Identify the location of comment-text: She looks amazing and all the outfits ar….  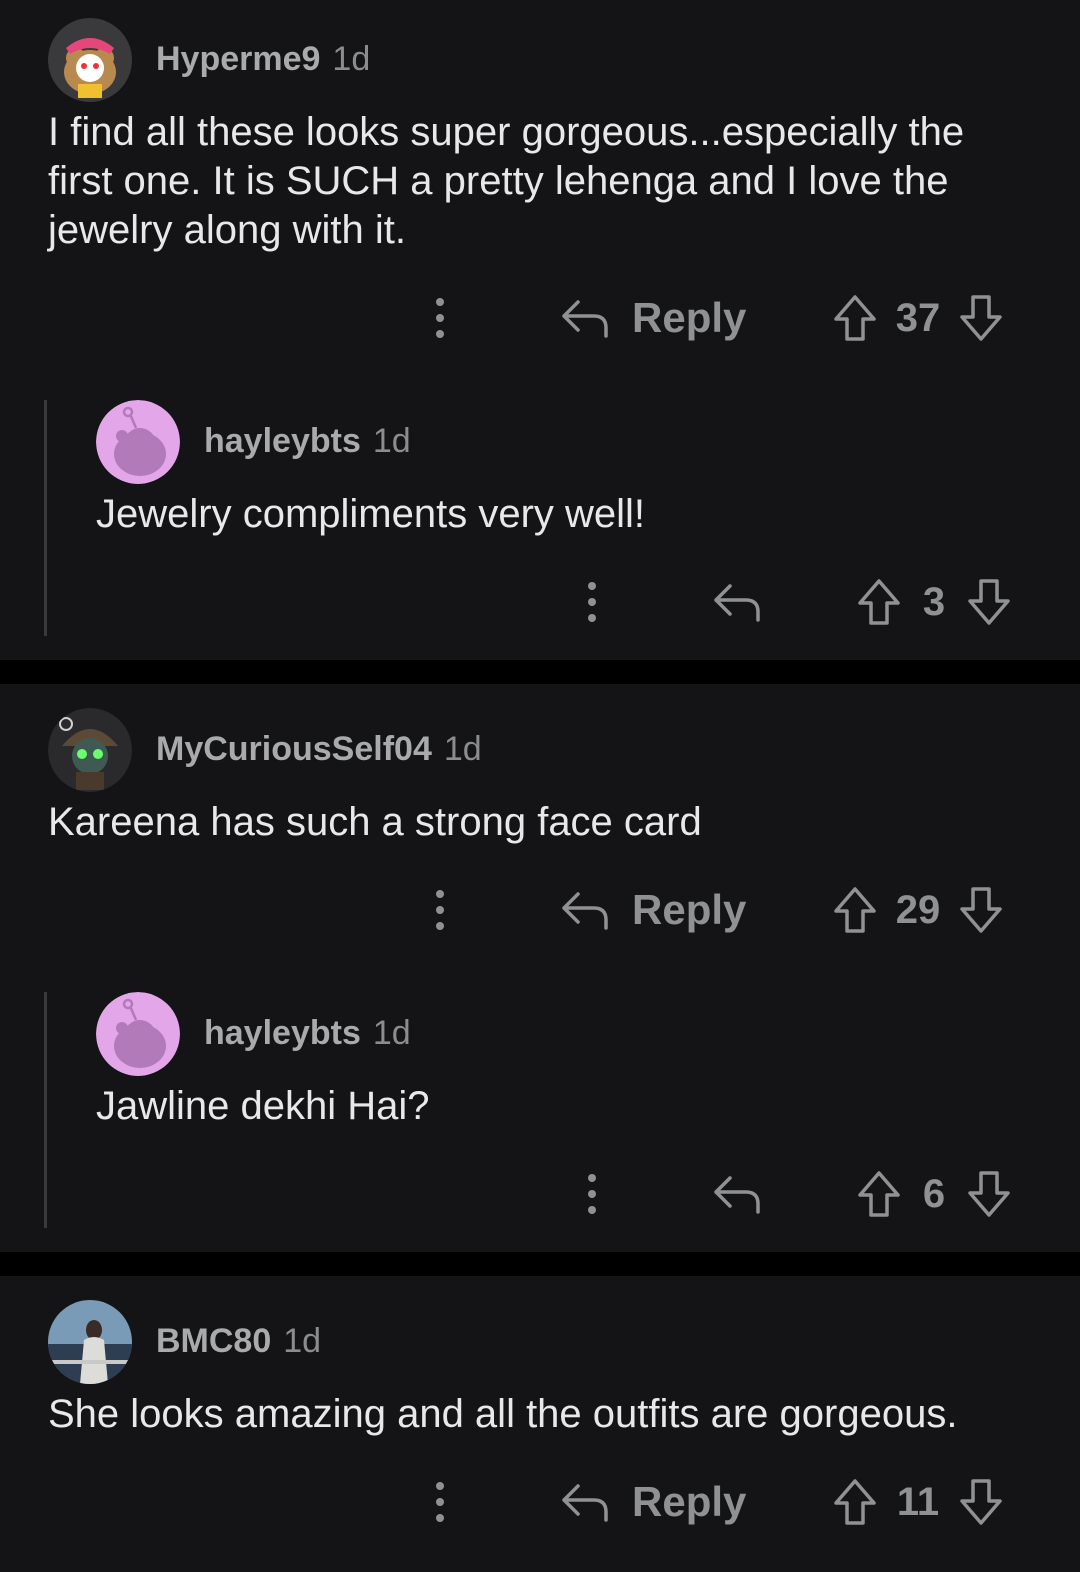
(503, 1414).